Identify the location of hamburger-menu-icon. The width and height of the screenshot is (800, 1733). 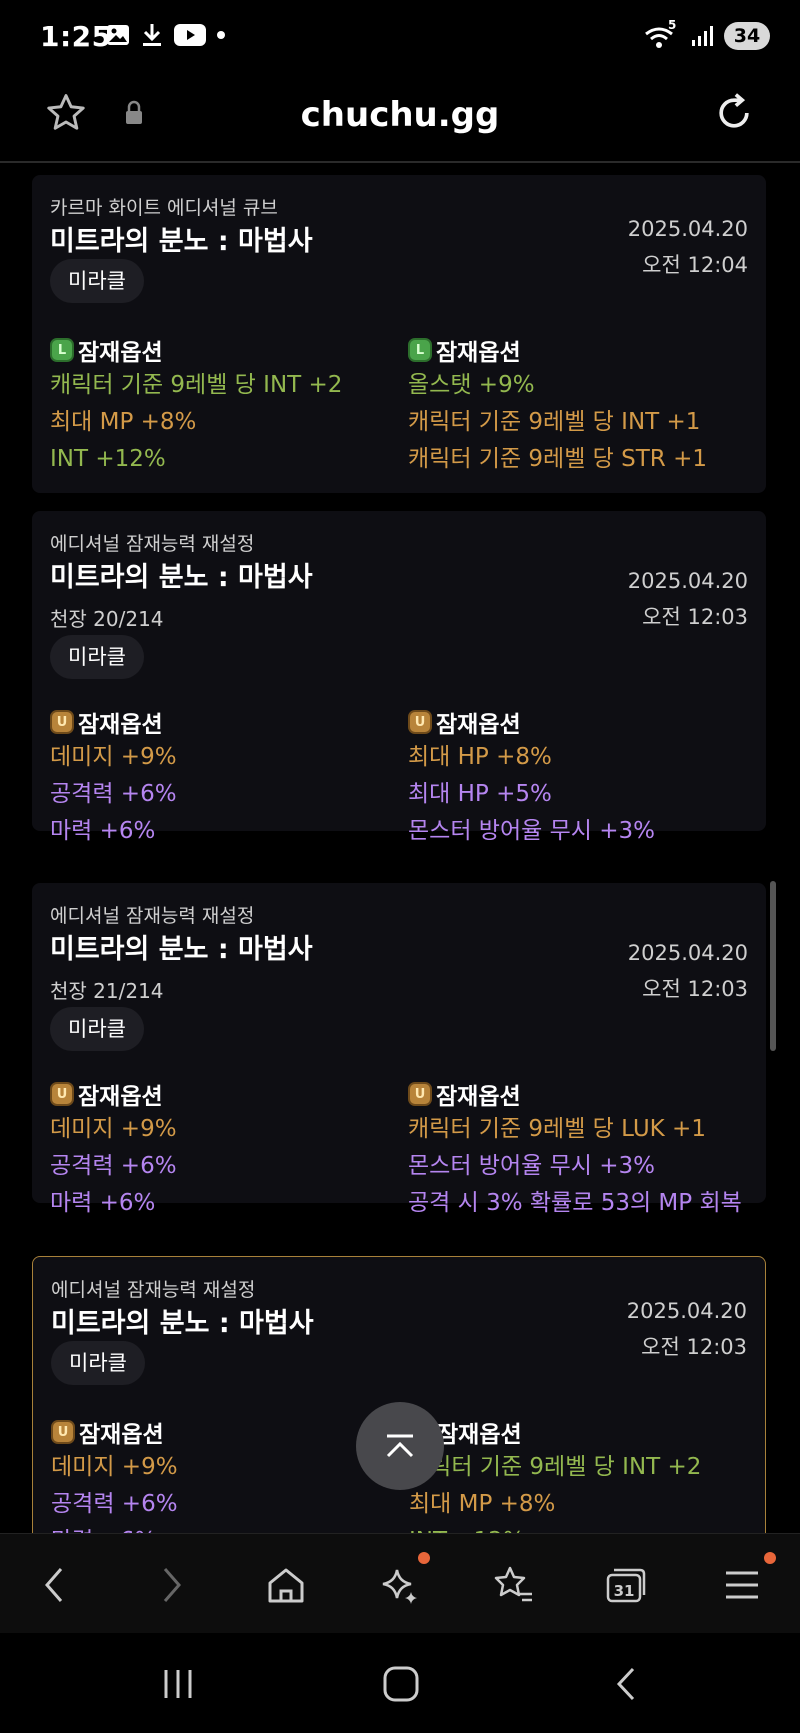
(742, 1585).